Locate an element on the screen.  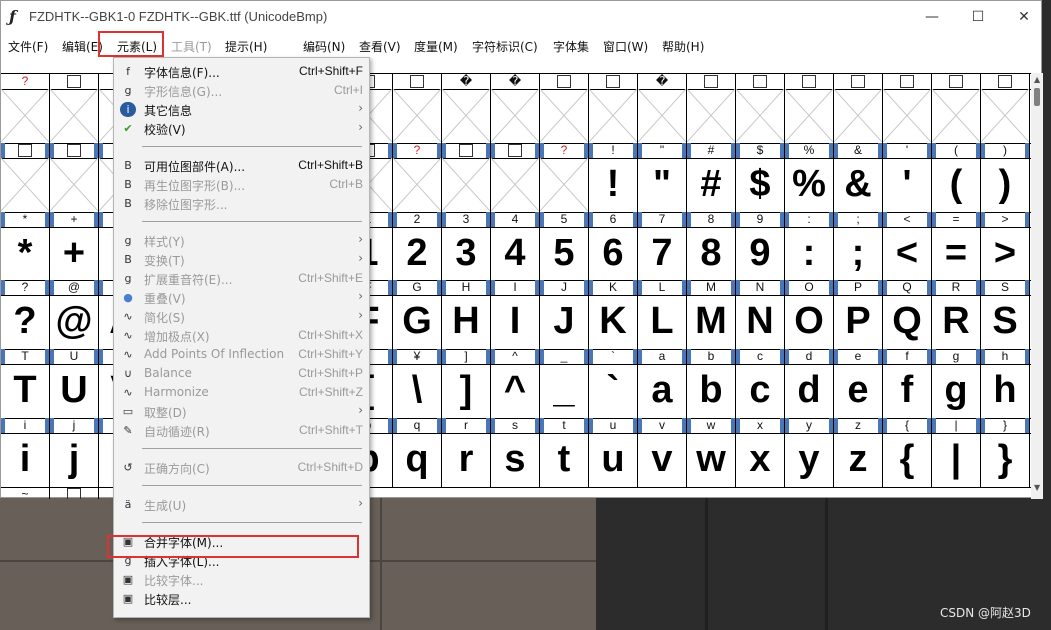
menu-item: ∿ 增加极点(X) Ctrl+Shift+X is located at coordinates (241, 335).